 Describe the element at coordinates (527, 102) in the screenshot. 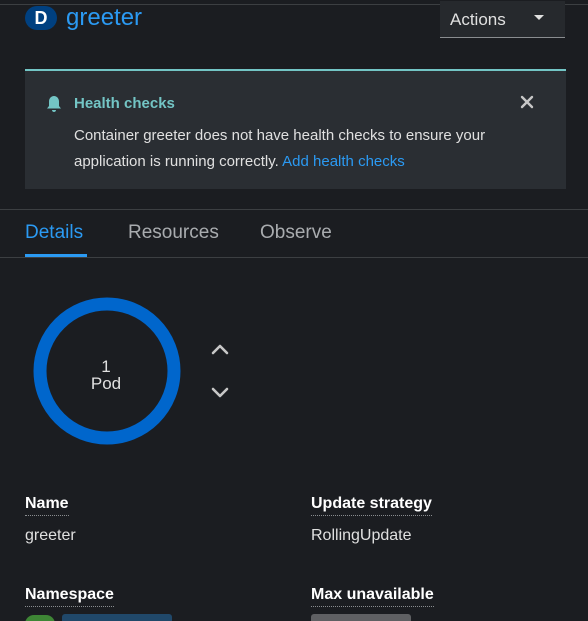

I see `close-icon` at that location.